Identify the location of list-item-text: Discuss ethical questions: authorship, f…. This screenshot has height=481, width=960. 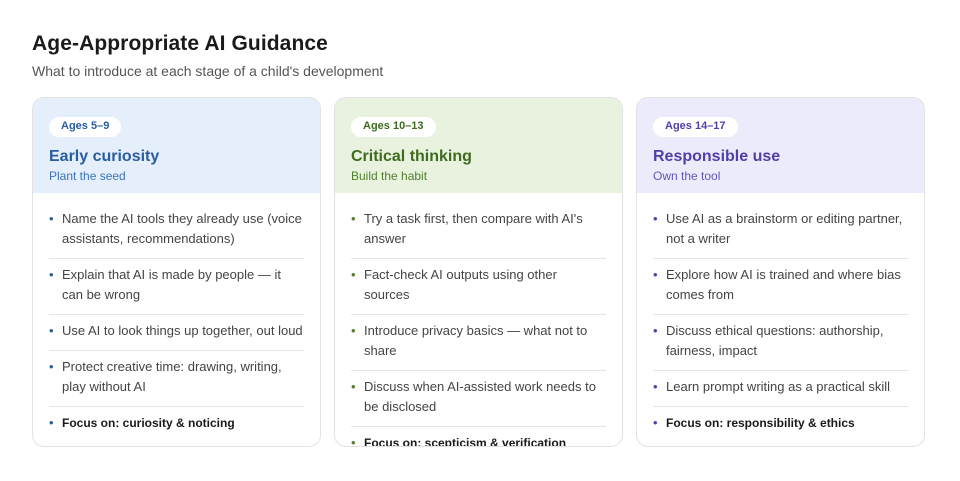
(775, 340).